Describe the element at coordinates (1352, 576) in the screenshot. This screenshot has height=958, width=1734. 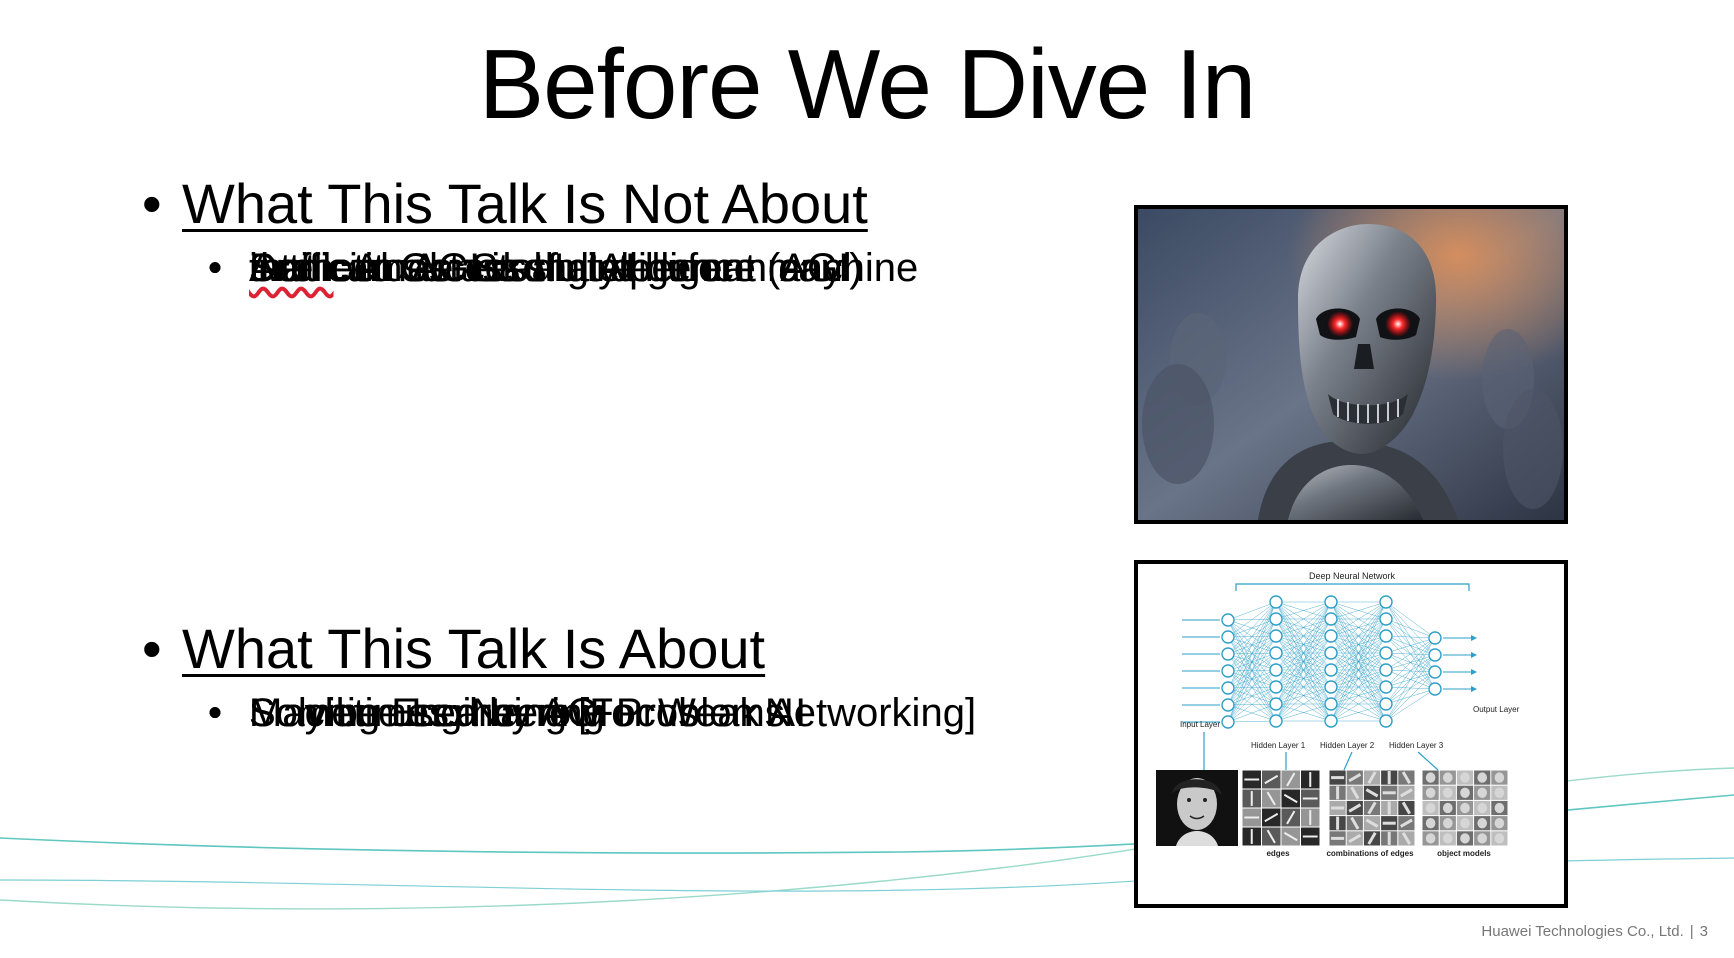
I see `diagram-title: Deep Neural Network` at that location.